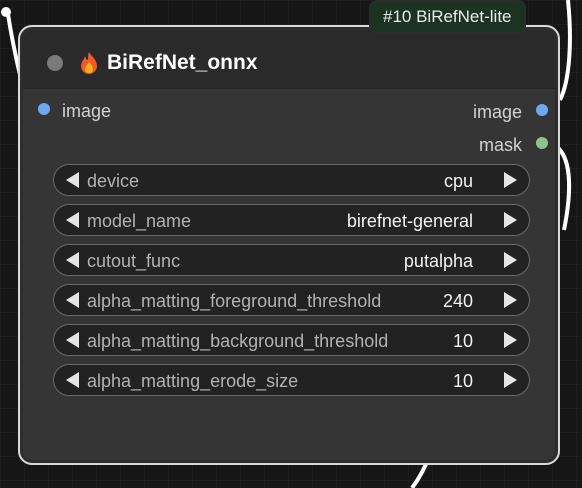 The height and width of the screenshot is (488, 582). What do you see at coordinates (542, 110) in the screenshot?
I see `output-image-dot` at bounding box center [542, 110].